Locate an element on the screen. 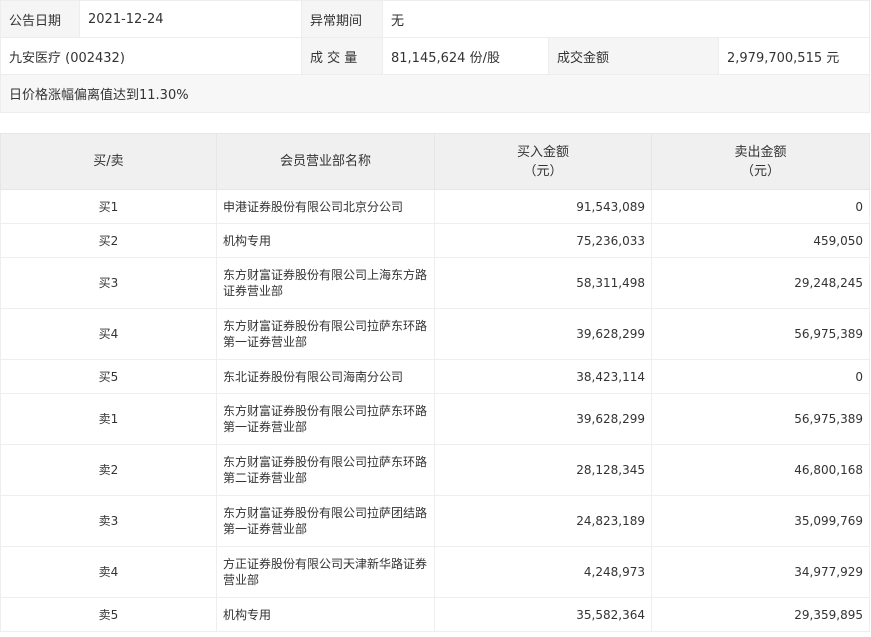 Image resolution: width=871 pixels, height=637 pixels. side-cell: 卖1 is located at coordinates (108, 419).